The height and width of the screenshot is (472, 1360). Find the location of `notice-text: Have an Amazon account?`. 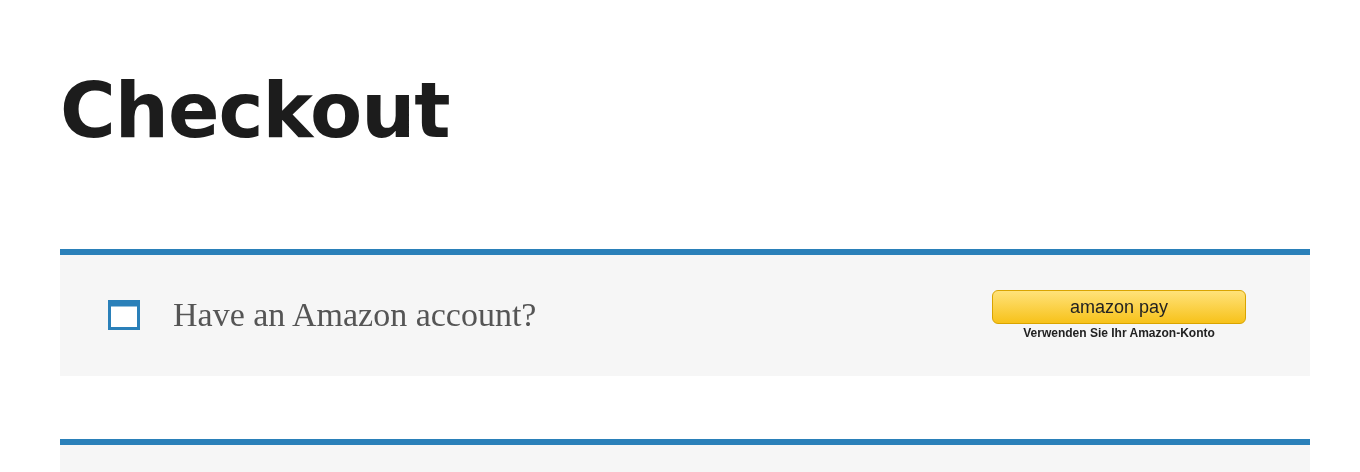

notice-text: Have an Amazon account? is located at coordinates (355, 315).